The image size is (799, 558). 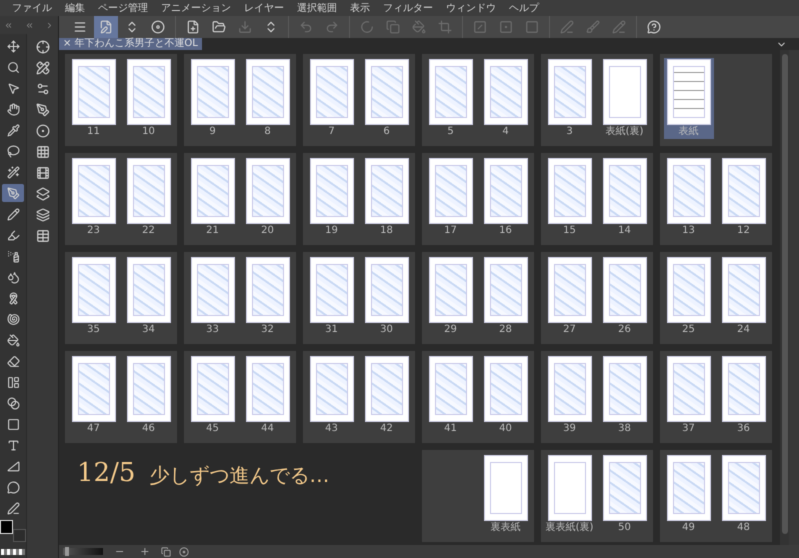 I want to click on zoom-in-button: +, so click(x=145, y=551).